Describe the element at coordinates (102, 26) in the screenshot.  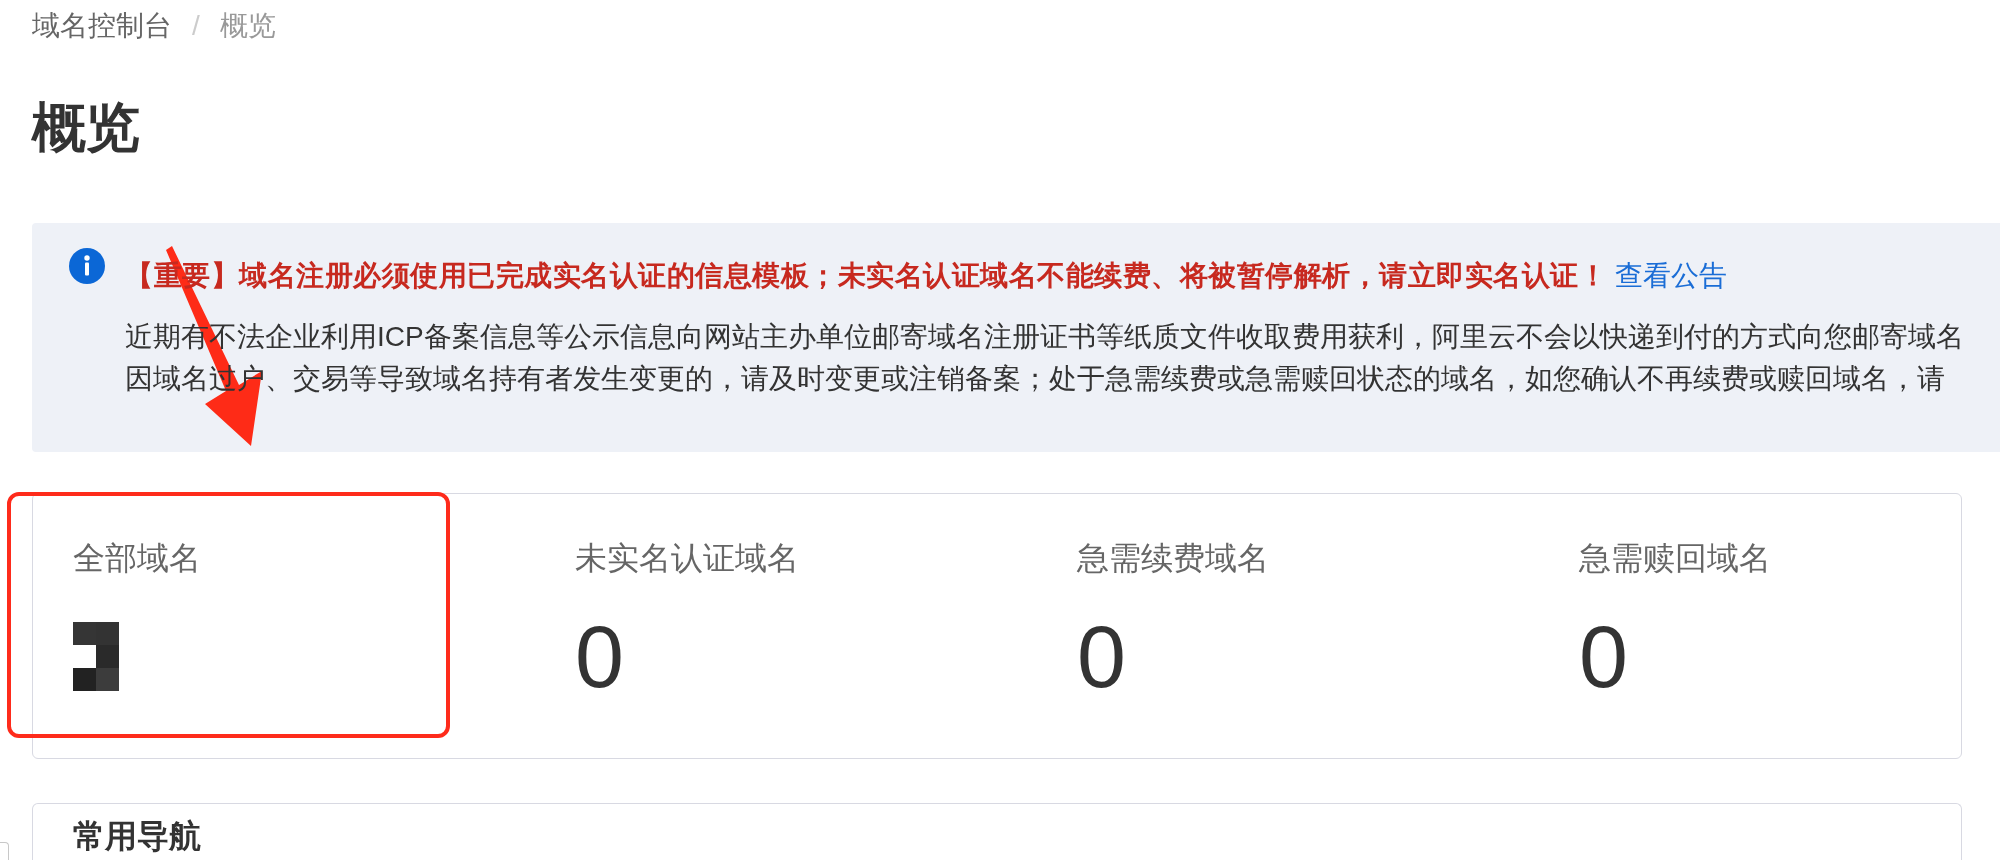
I see `breadcrumb-link: 域名控制台` at that location.